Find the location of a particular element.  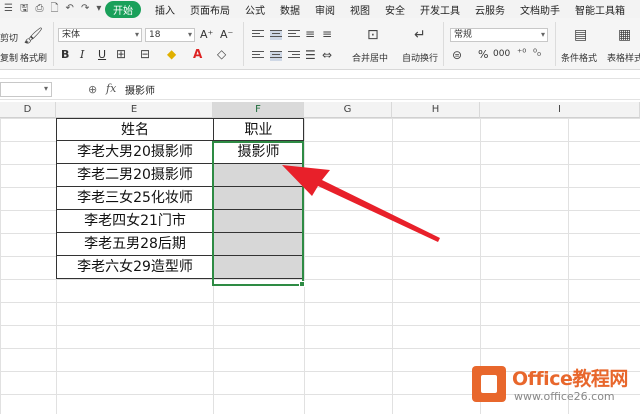

tab-data: 数据 is located at coordinates (290, 9).